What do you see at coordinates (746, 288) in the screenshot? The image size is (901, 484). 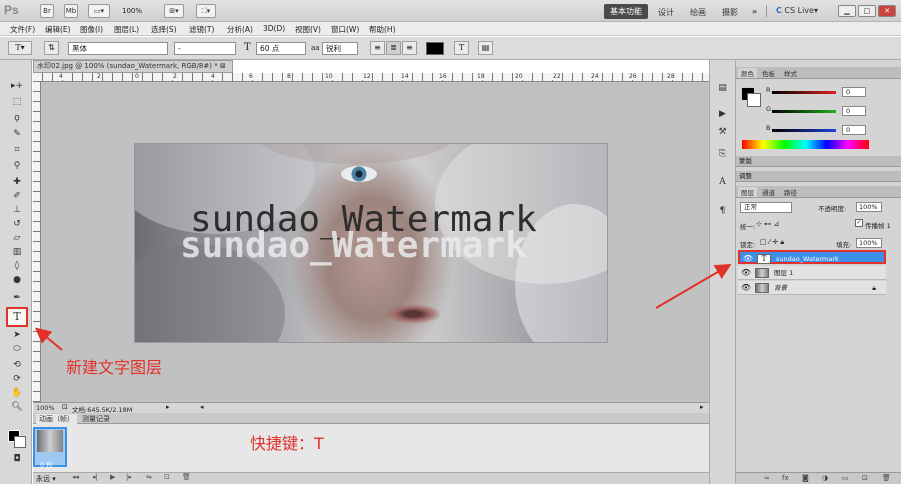 I see `visibility-eye-icon: 👁︎` at bounding box center [746, 288].